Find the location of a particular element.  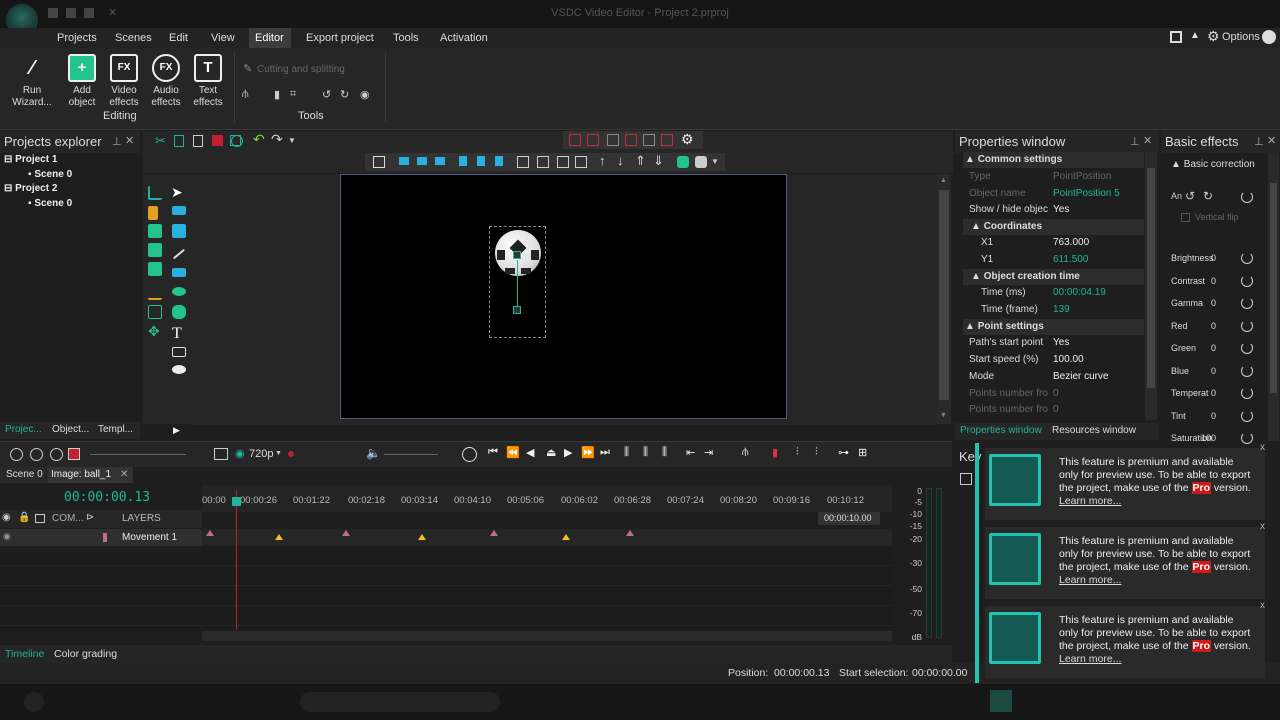

layout-4-icon is located at coordinates (631, 140).